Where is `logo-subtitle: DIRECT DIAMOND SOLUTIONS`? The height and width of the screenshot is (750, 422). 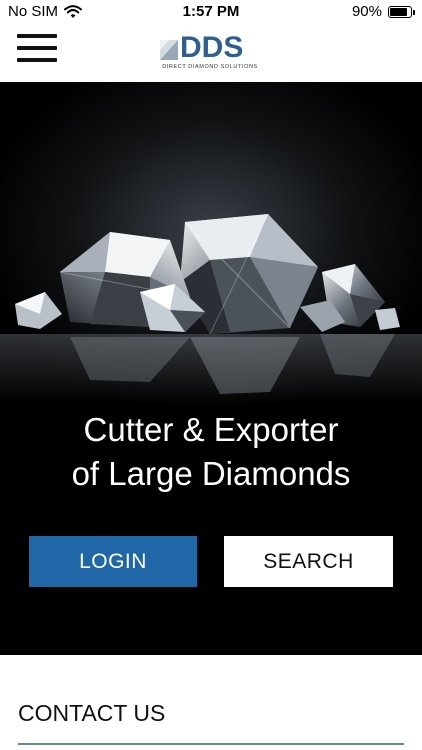 logo-subtitle: DIRECT DIAMOND SOLUTIONS is located at coordinates (210, 67).